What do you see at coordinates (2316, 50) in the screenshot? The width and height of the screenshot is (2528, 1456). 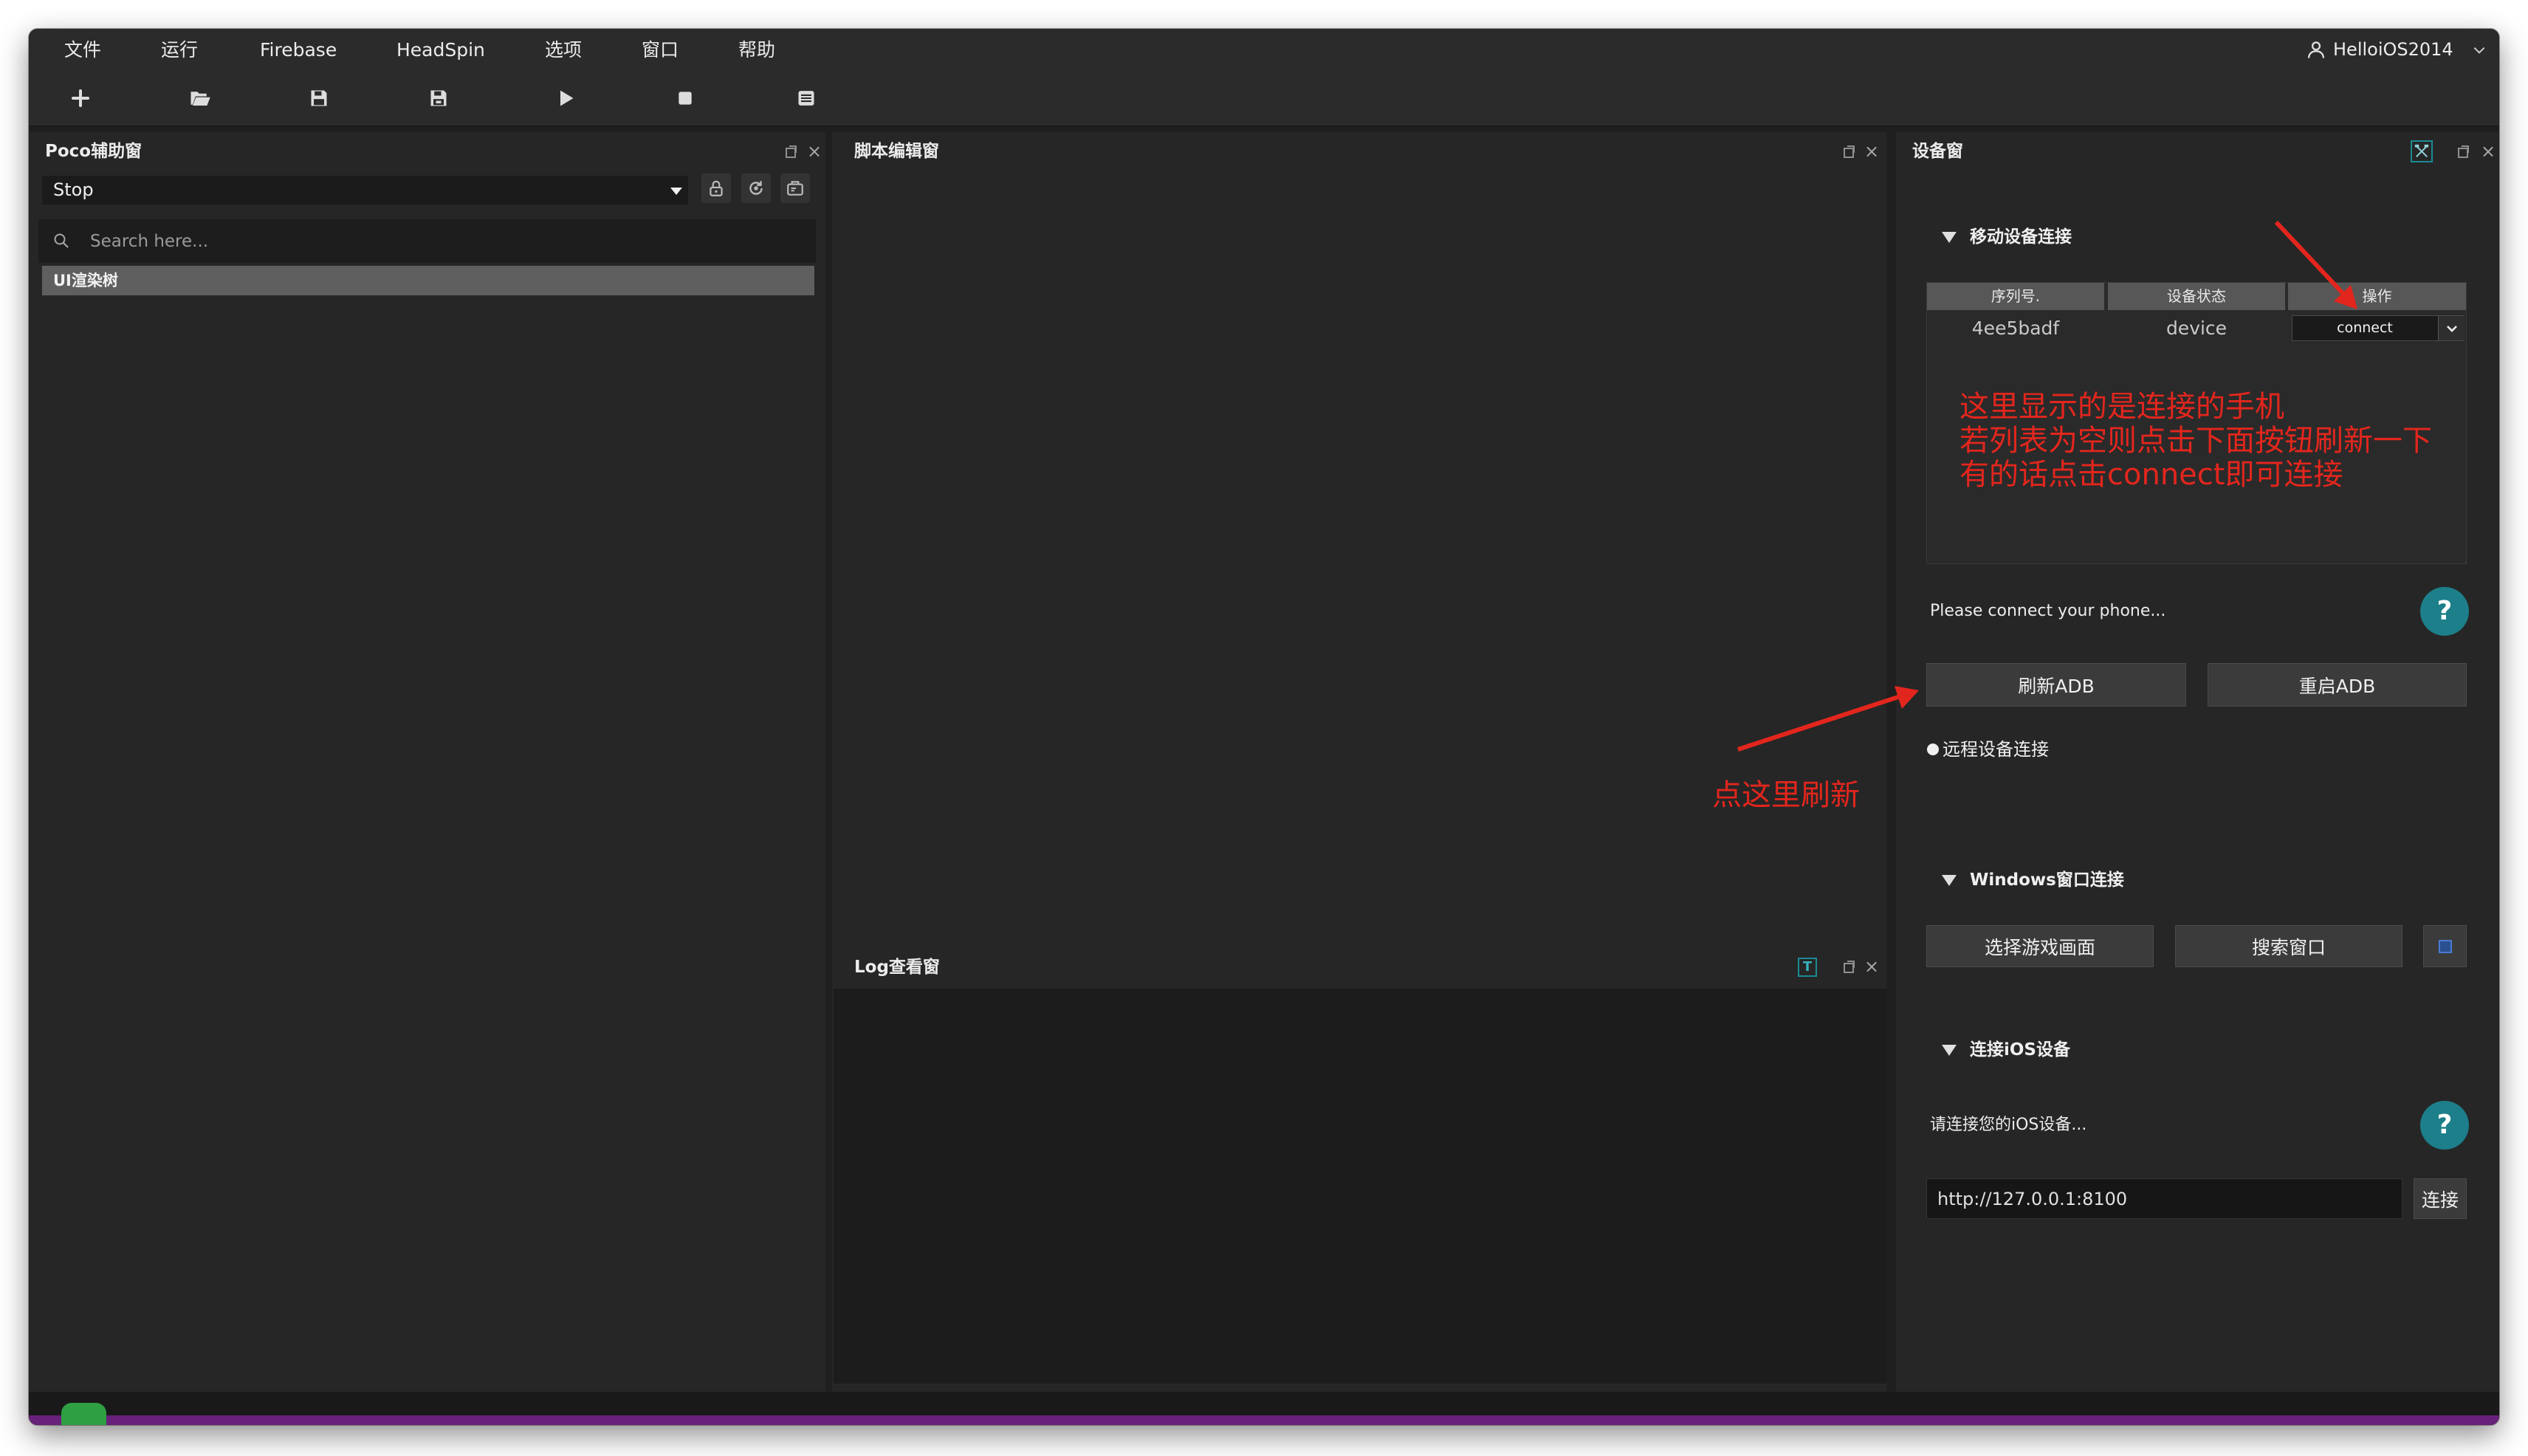 I see `person-icon` at bounding box center [2316, 50].